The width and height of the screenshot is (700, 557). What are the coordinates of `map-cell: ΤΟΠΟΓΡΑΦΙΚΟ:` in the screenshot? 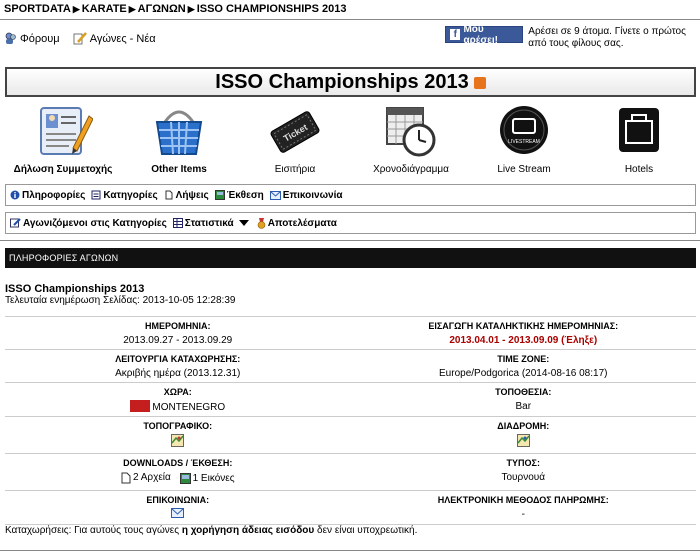 It's located at (178, 435).